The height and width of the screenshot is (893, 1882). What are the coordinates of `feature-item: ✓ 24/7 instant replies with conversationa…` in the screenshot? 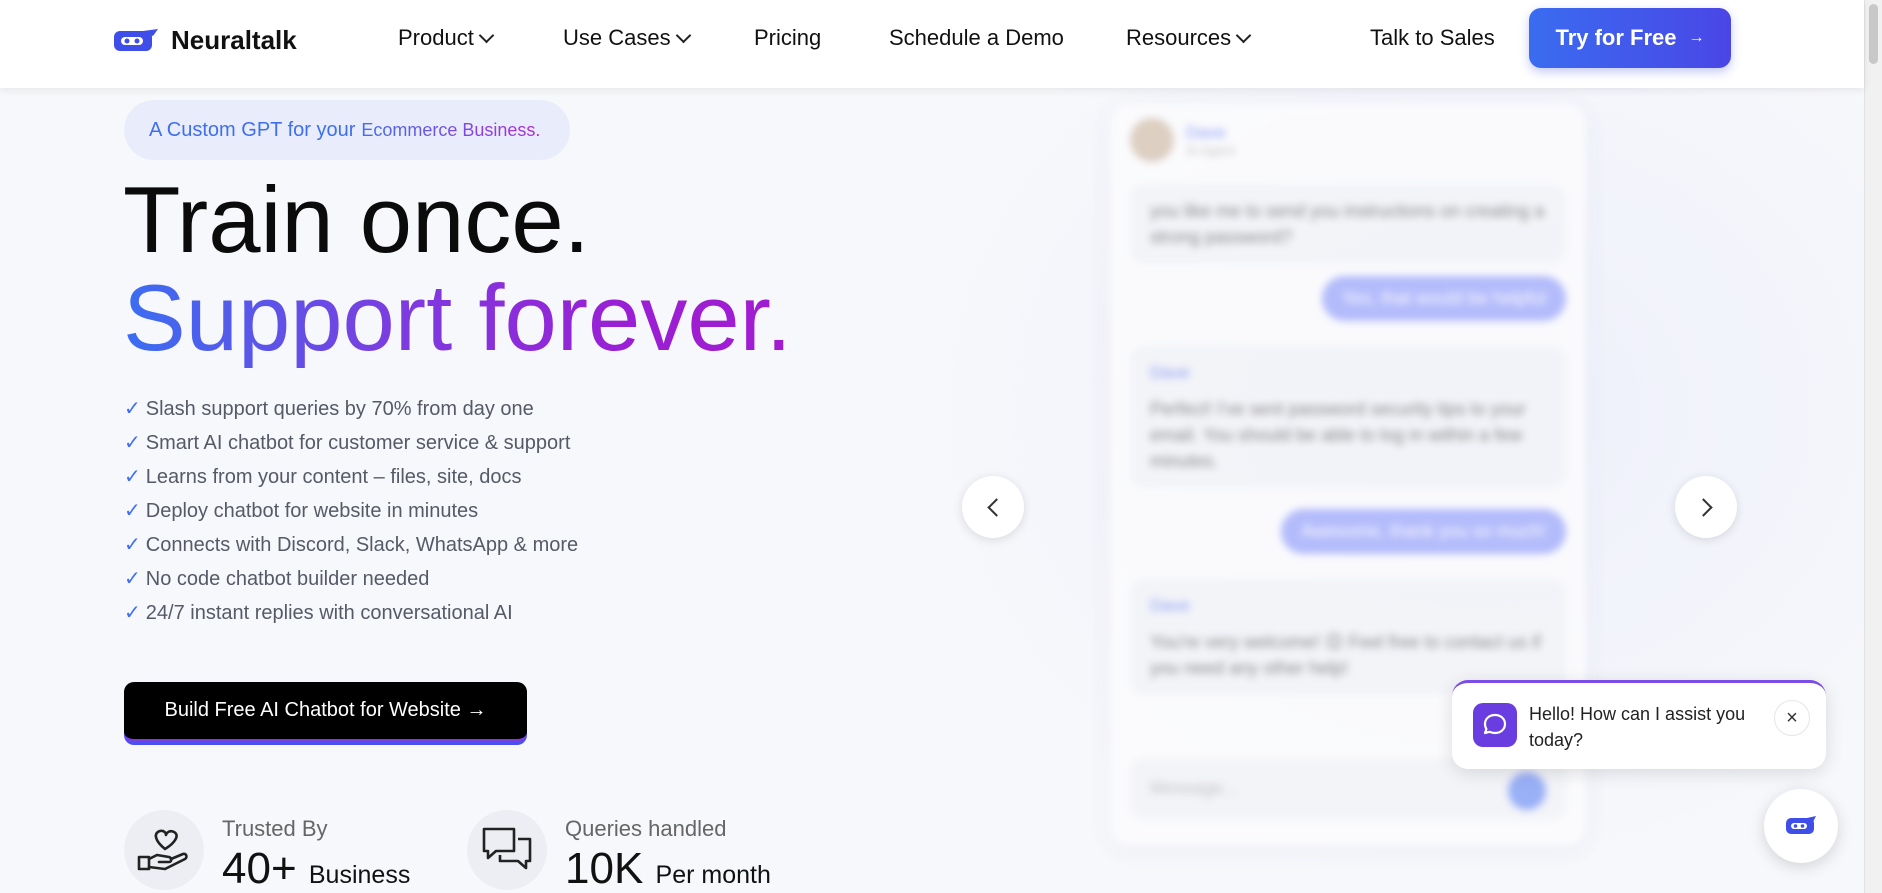 It's located at (351, 613).